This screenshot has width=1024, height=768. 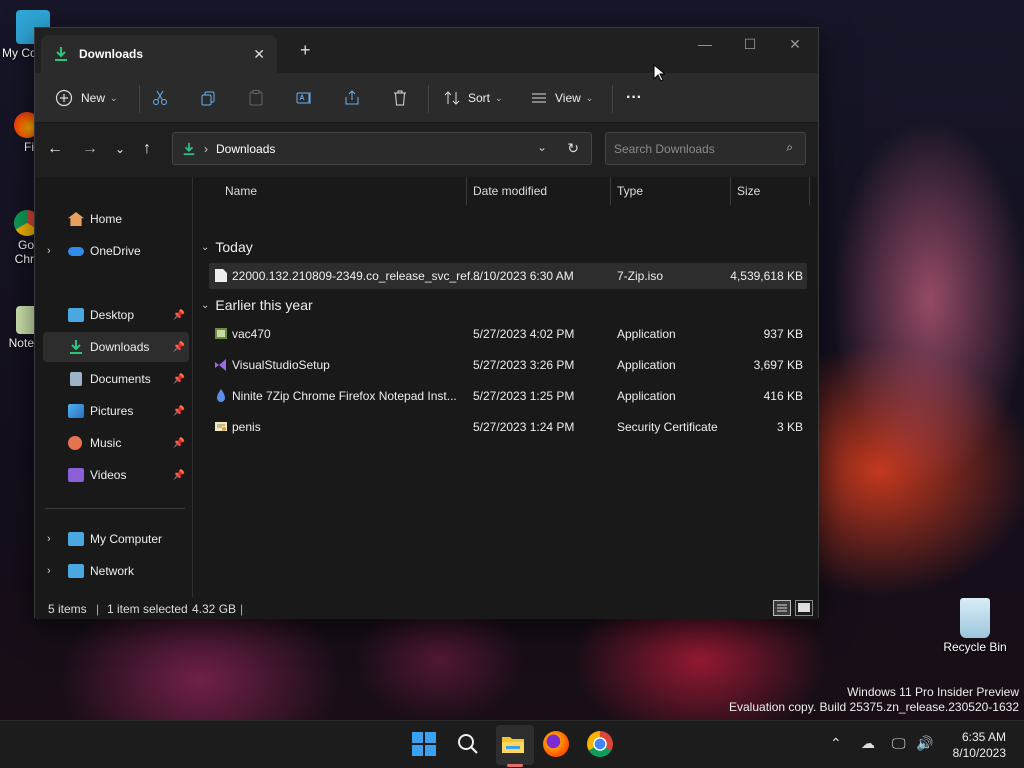 I want to click on search-button, so click(x=469, y=745).